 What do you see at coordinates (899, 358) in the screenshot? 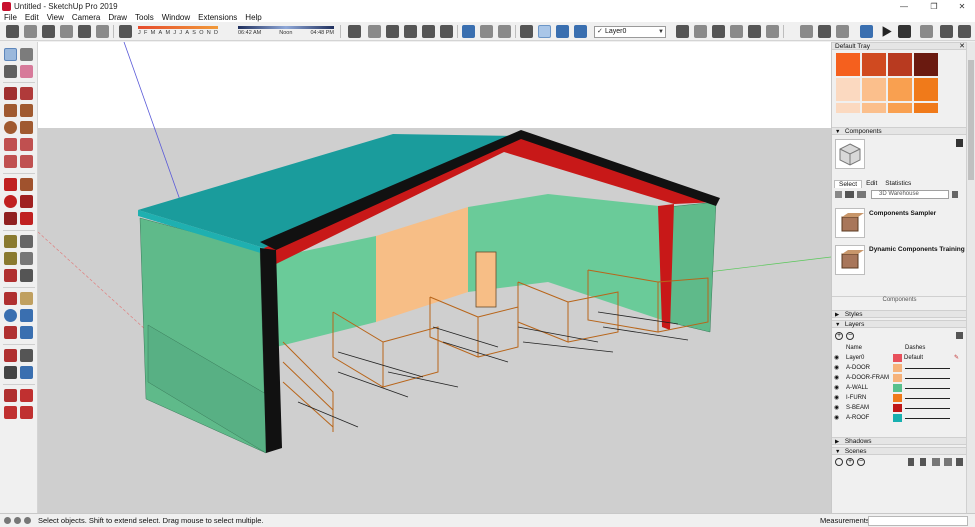
I see `layer-row: ◉ Layer0 Default ✎` at bounding box center [899, 358].